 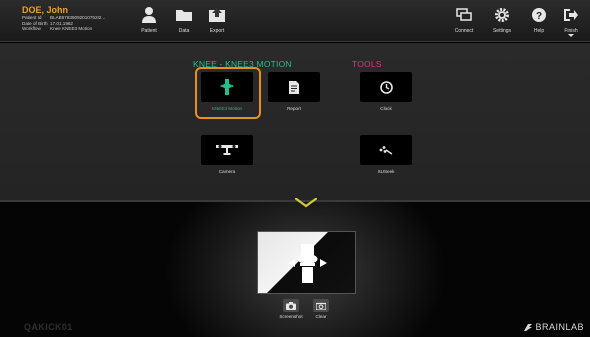 I want to click on clear-button, so click(x=321, y=305).